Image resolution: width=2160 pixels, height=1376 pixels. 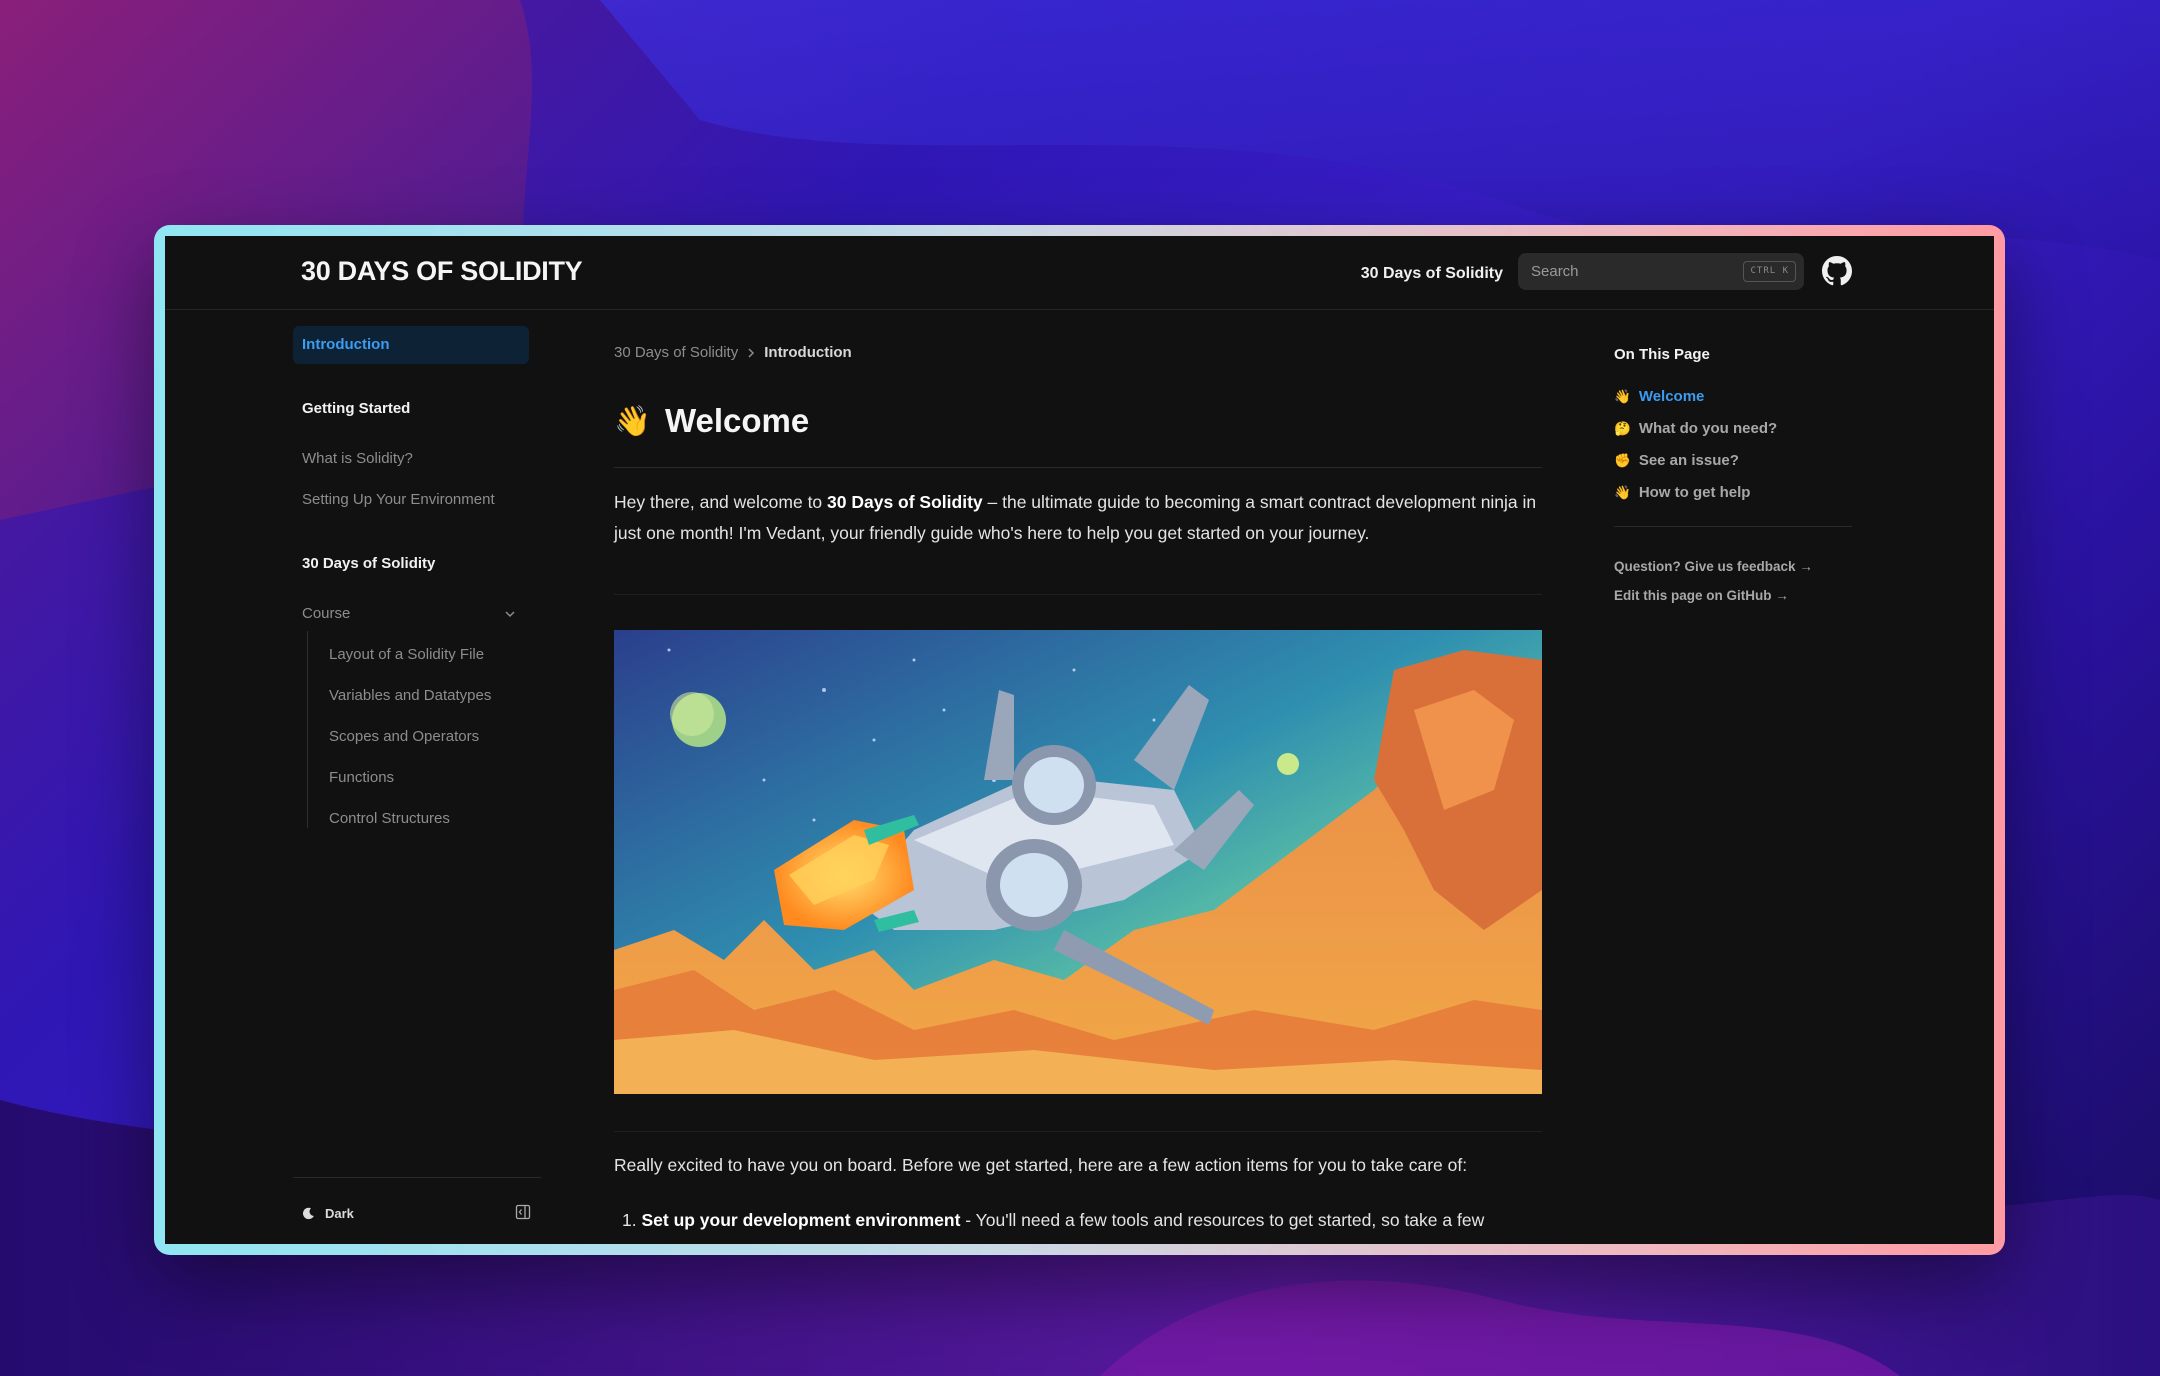 What do you see at coordinates (1688, 460) in the screenshot?
I see `toc-item-label: See an issue?` at bounding box center [1688, 460].